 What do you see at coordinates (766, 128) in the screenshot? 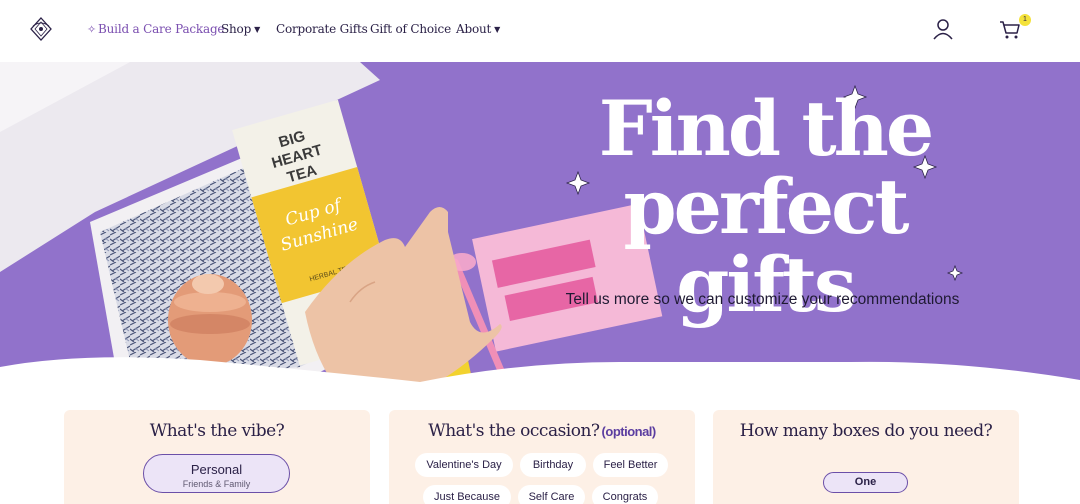
I see `hero-title-line1: Find the` at bounding box center [766, 128].